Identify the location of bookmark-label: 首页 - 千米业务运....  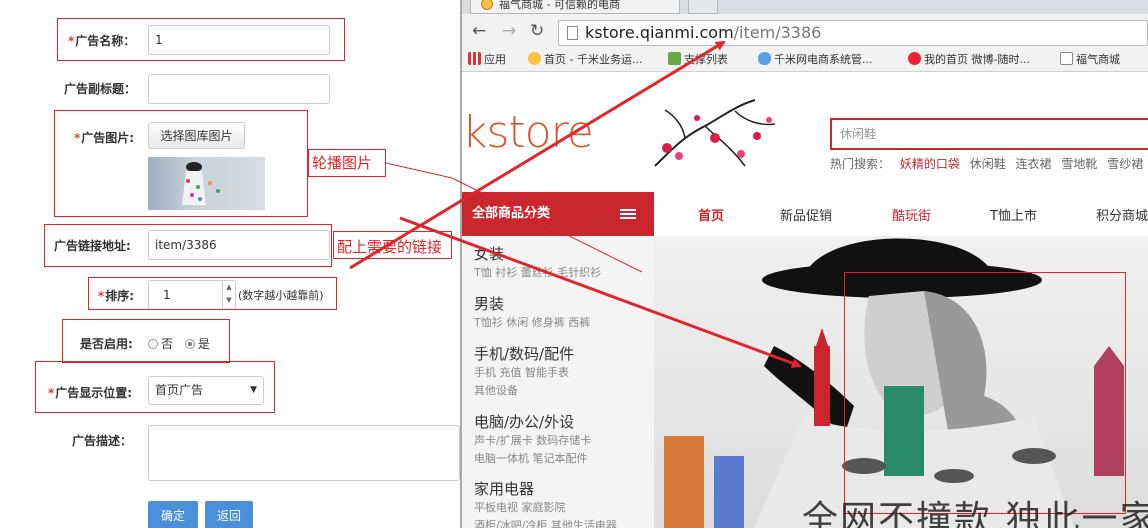
(593, 59).